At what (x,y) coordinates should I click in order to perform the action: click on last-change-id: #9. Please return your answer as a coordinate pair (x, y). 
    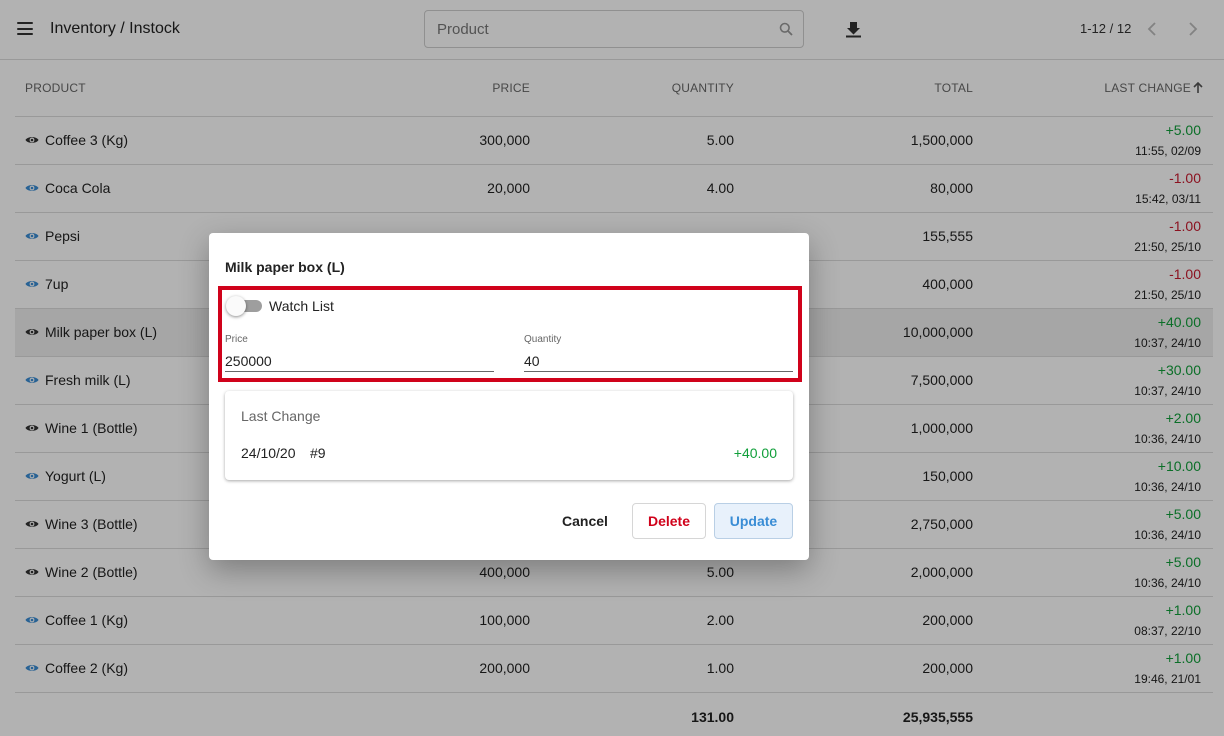
    Looking at the image, I should click on (318, 453).